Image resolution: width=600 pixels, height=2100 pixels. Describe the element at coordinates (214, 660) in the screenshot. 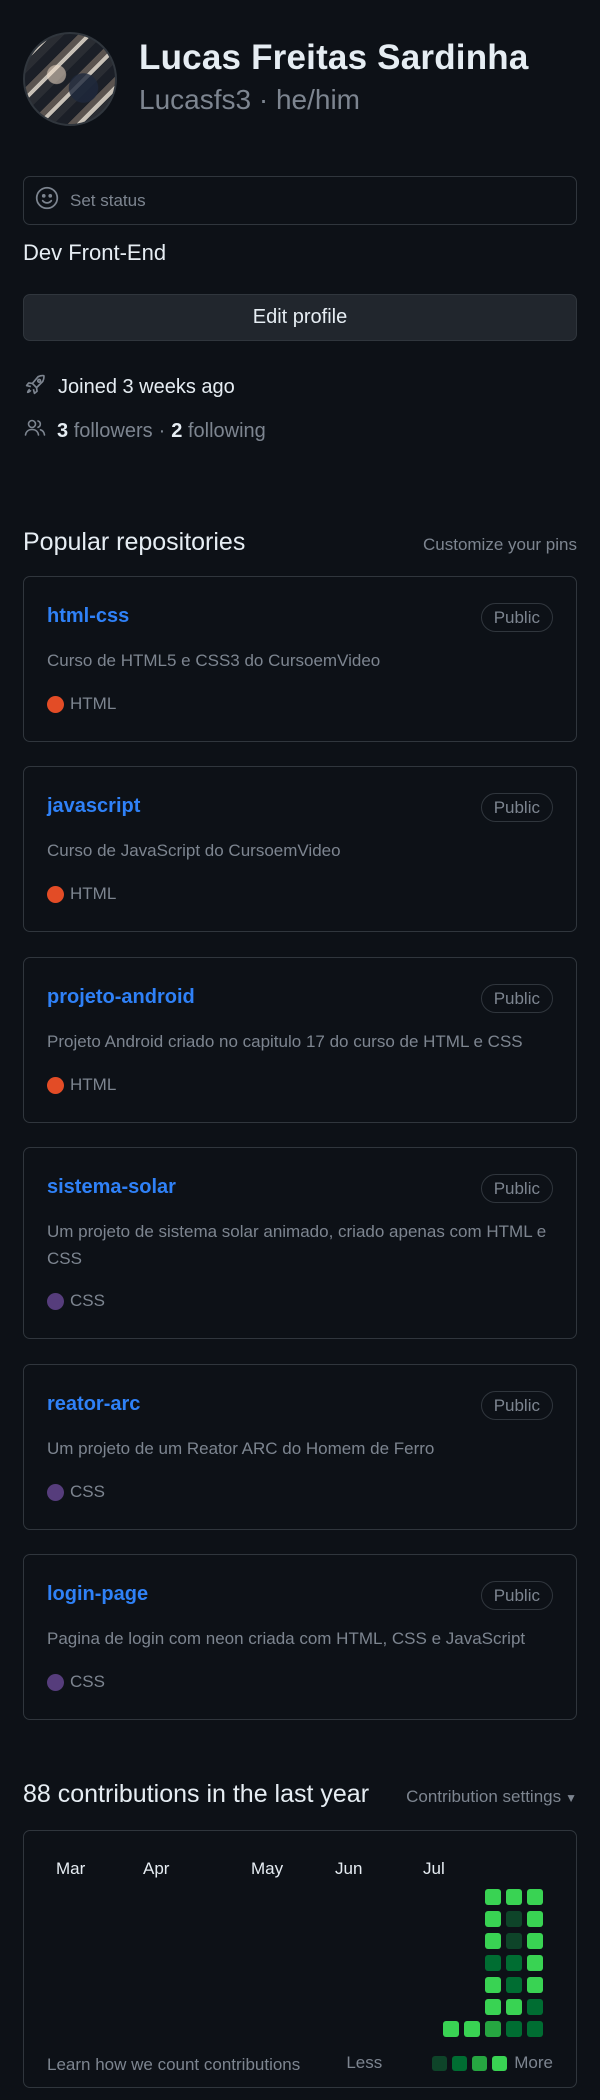

I see `repo-description: Curso de HTML5 e CSS3 do CursoemVideo` at that location.